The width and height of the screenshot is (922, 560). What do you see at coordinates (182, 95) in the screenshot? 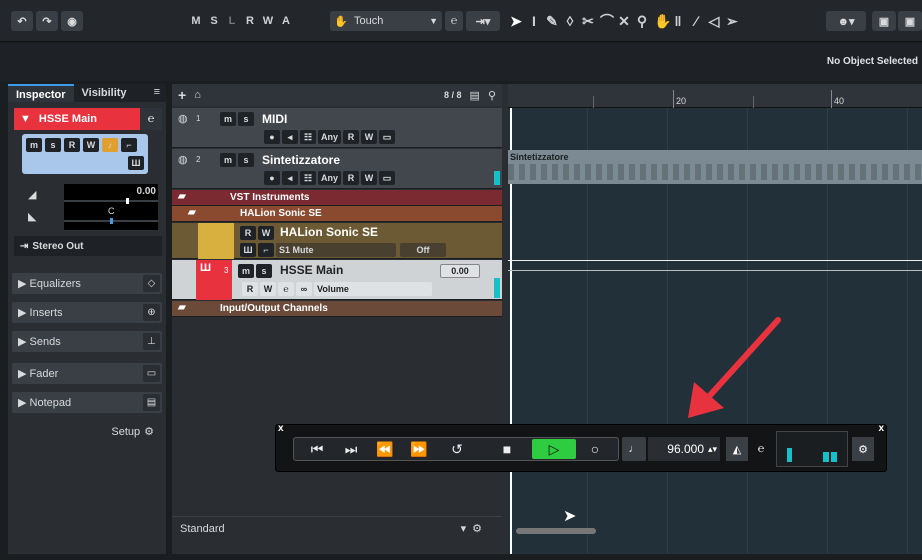
I see `add-track-icon: +` at bounding box center [182, 95].